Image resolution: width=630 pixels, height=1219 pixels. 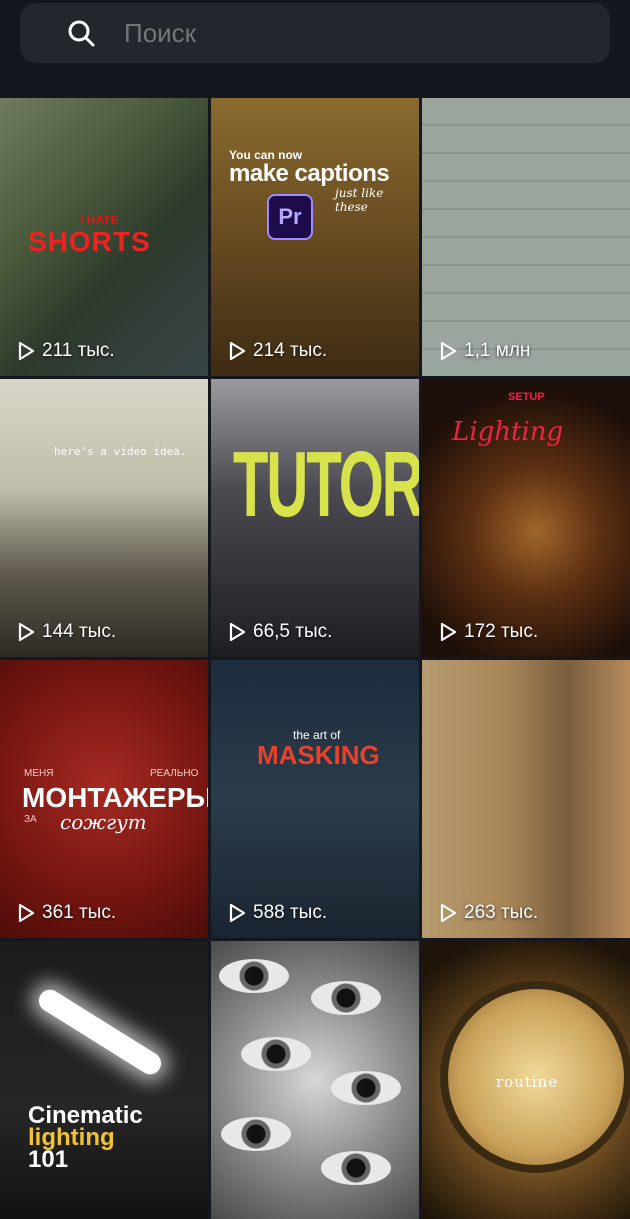 What do you see at coordinates (526, 397) in the screenshot?
I see `video-caption: SETUP` at bounding box center [526, 397].